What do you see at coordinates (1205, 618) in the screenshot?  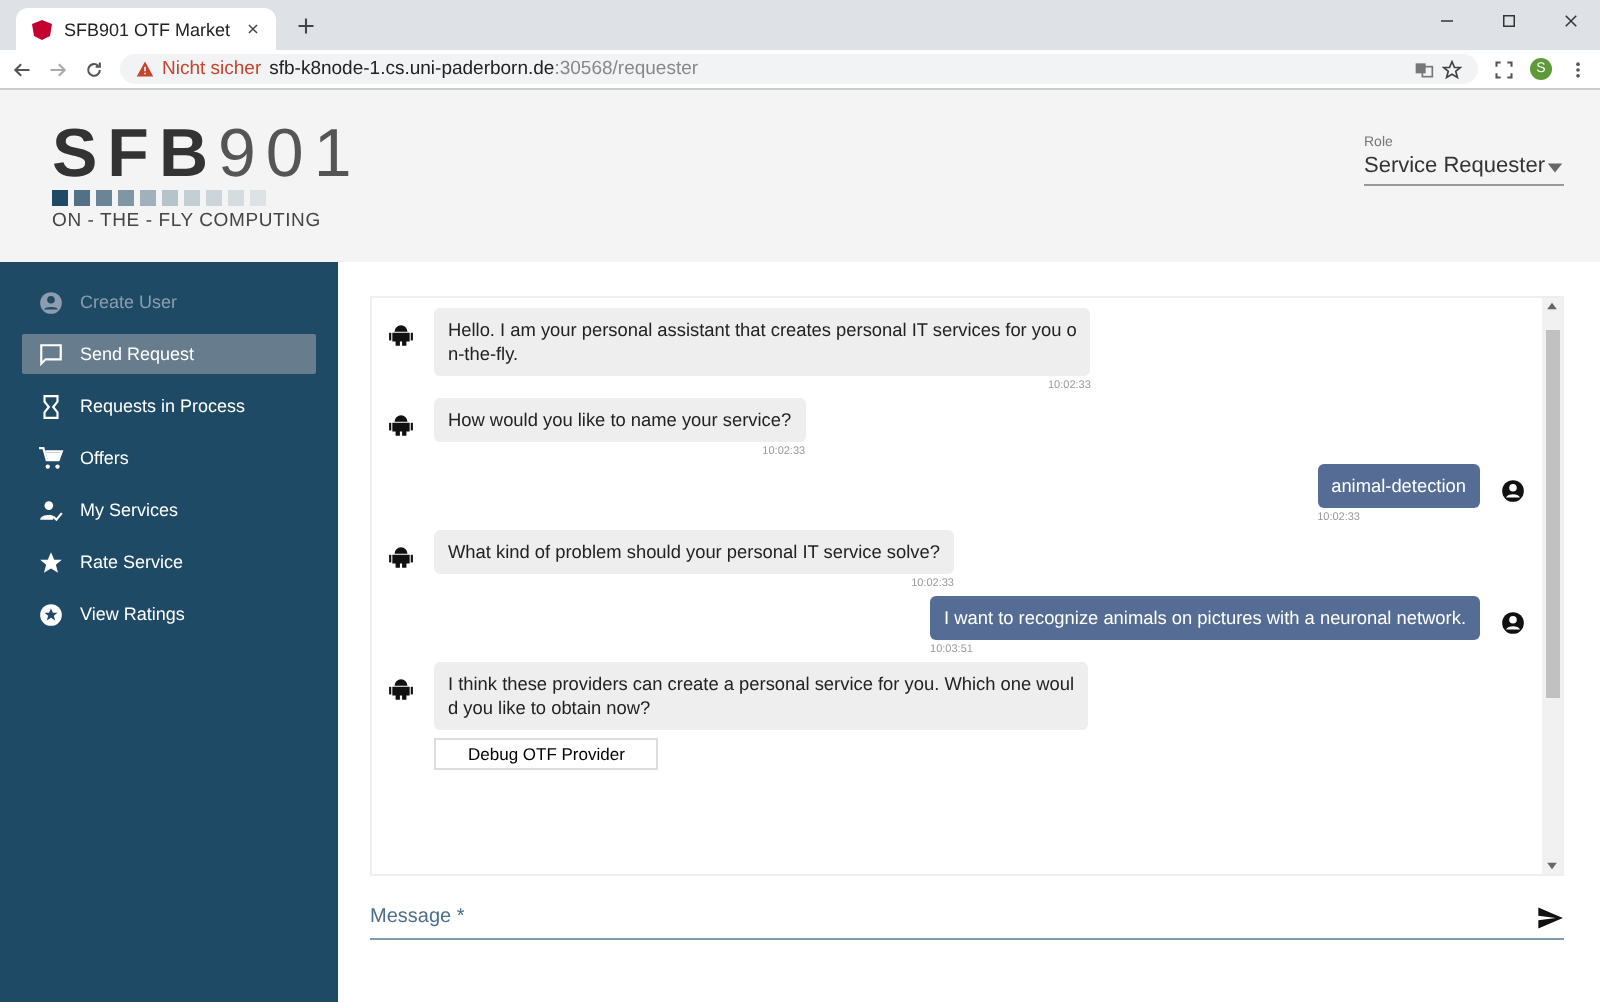 I see `user-message: I want to recognize animals on pictures with a neuronal network.` at bounding box center [1205, 618].